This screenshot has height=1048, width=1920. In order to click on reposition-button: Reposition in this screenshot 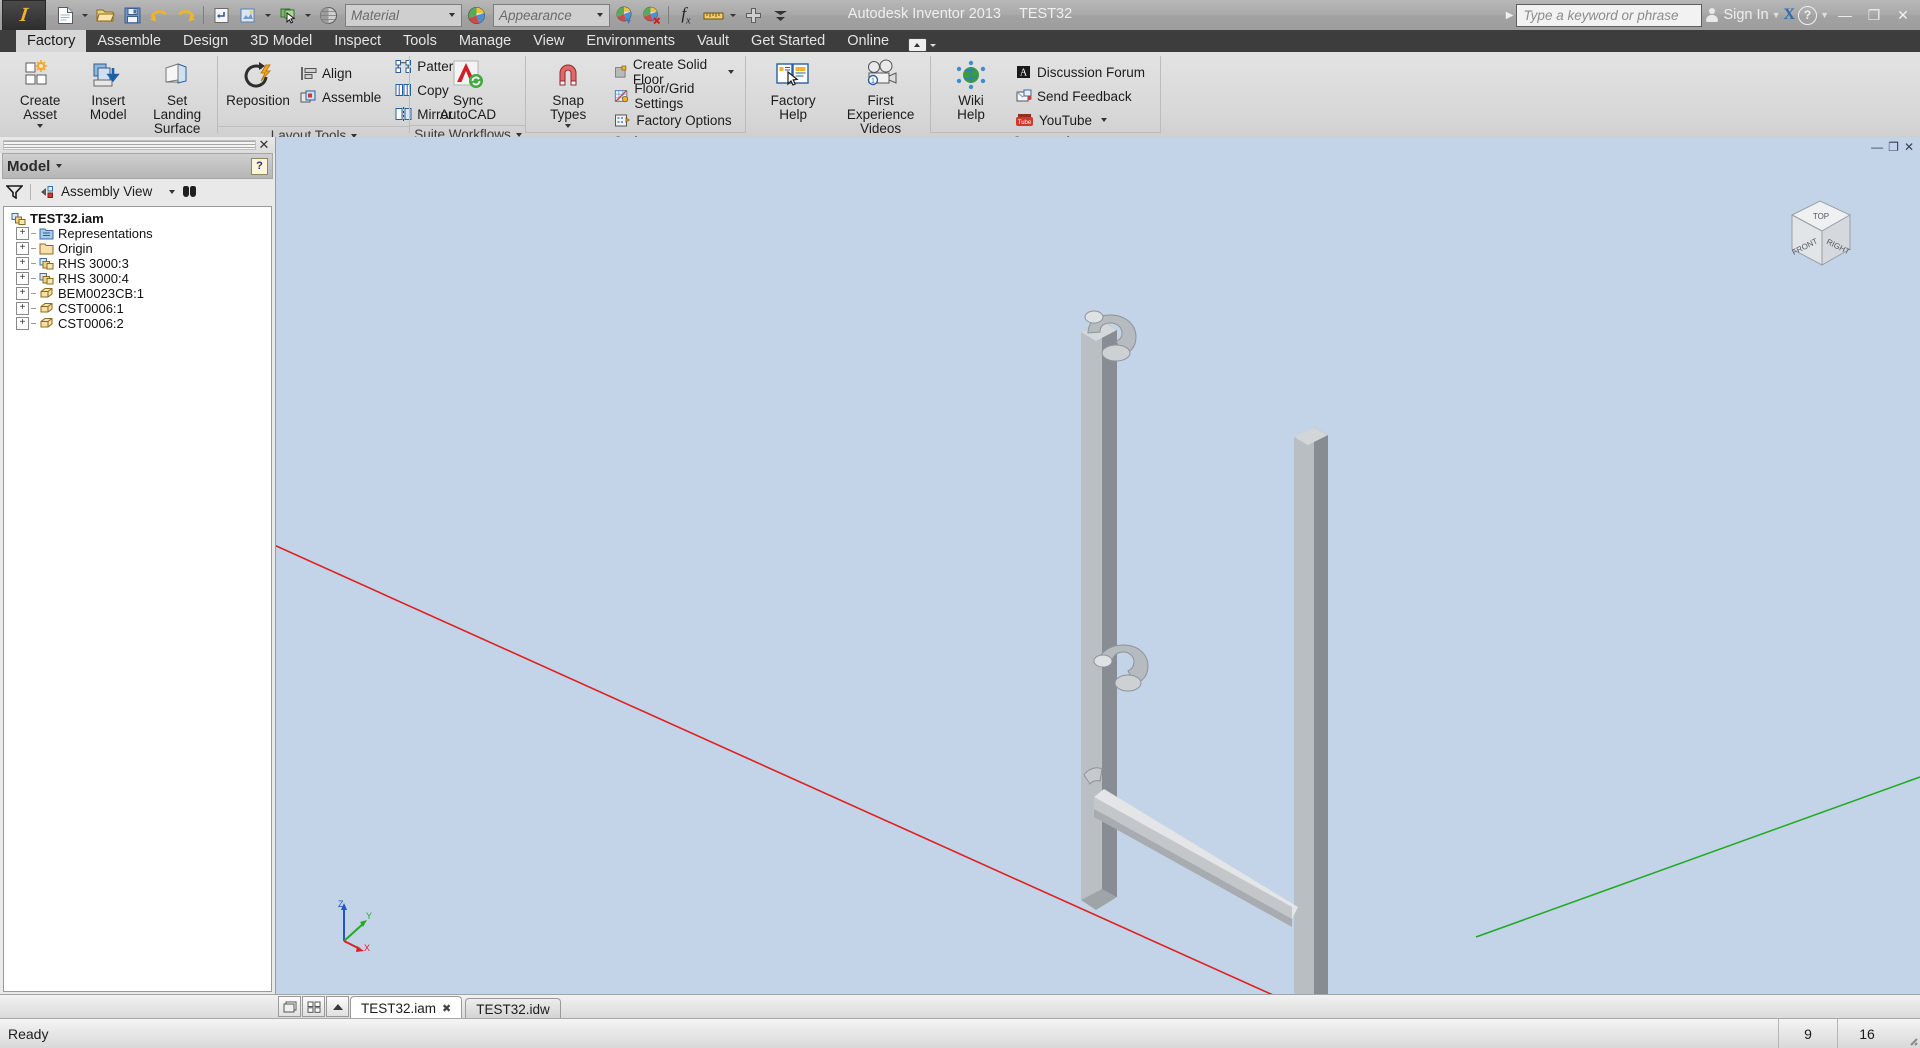, I will do `click(258, 83)`.